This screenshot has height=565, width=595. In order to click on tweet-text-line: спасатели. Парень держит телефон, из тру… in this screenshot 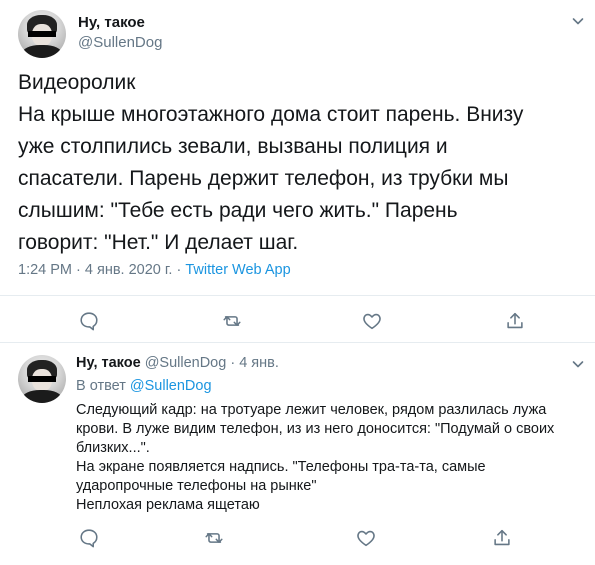, I will do `click(263, 178)`.